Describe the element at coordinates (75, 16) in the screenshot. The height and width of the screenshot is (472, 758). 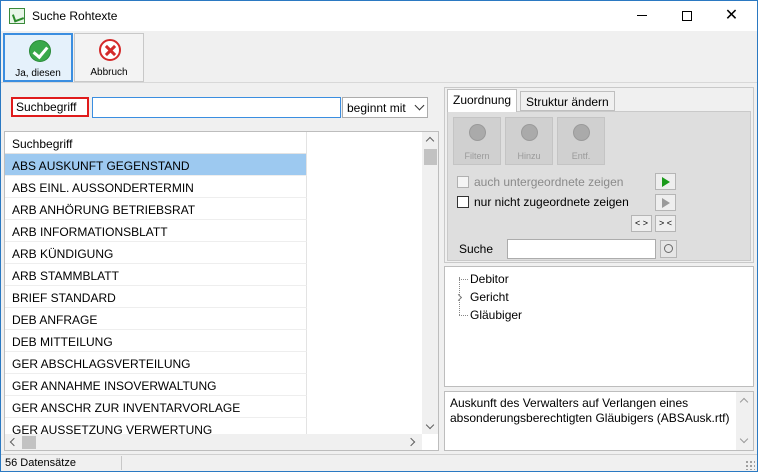
I see `window-title: Suche Rohtexte` at that location.